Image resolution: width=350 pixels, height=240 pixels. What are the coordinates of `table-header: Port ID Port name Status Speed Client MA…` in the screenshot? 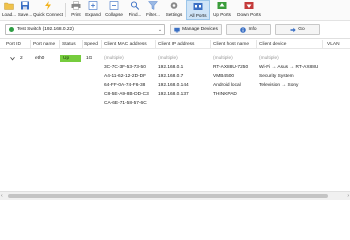 It's located at (175, 44).